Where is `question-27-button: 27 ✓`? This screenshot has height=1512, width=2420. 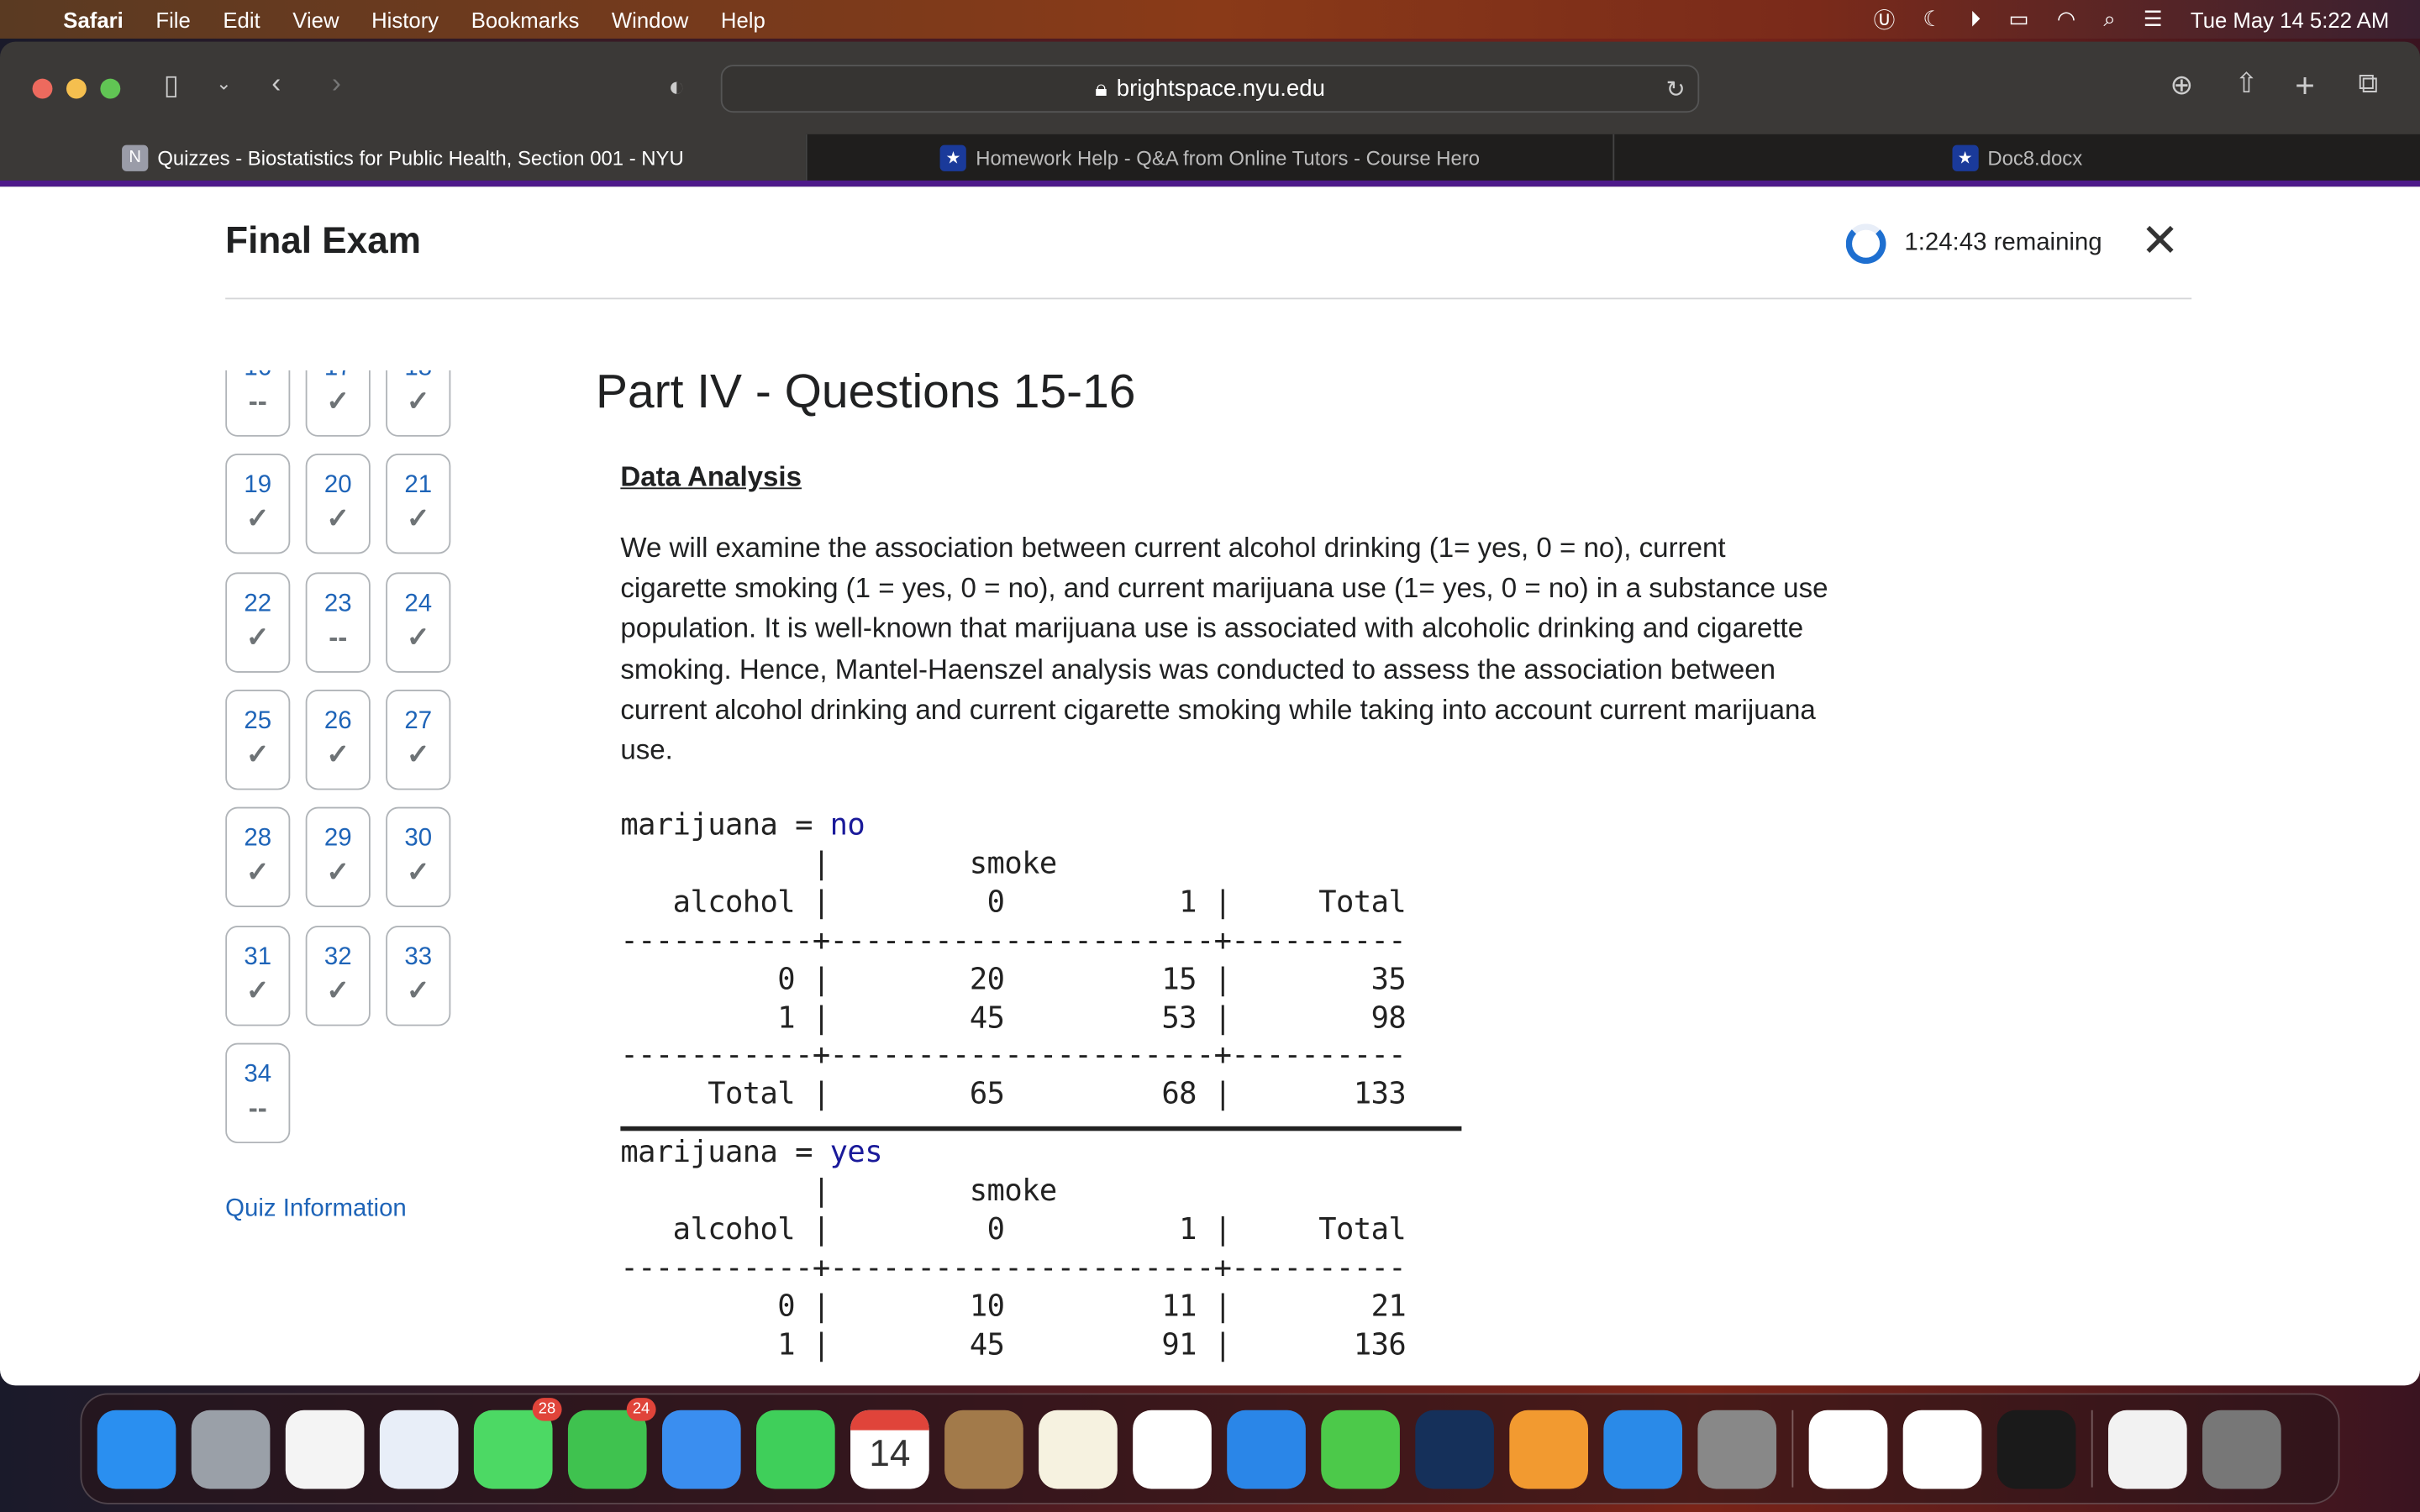 question-27-button: 27 ✓ is located at coordinates (419, 739).